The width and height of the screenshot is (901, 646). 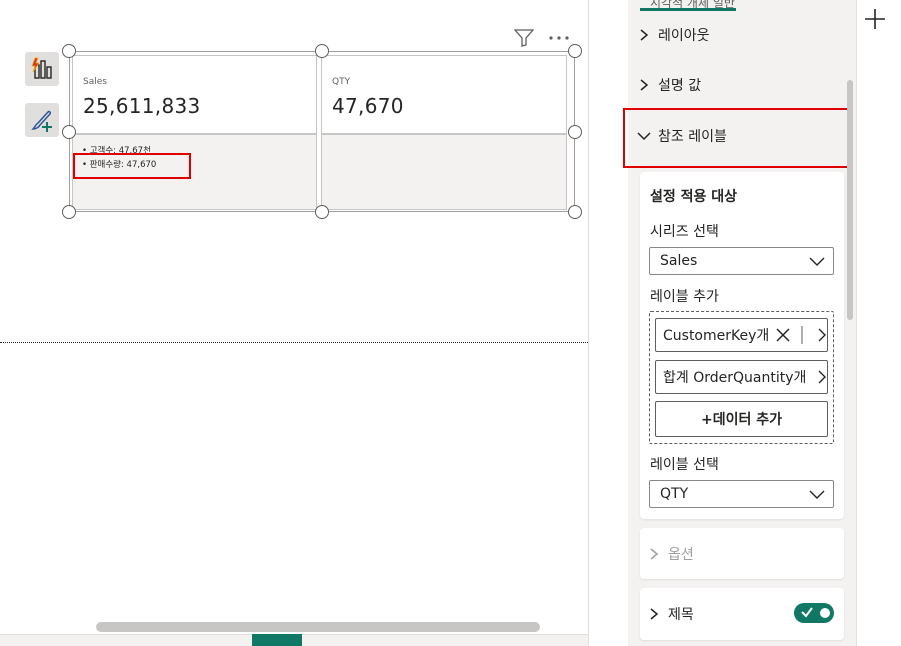 I want to click on card-label: QTY, so click(x=341, y=82).